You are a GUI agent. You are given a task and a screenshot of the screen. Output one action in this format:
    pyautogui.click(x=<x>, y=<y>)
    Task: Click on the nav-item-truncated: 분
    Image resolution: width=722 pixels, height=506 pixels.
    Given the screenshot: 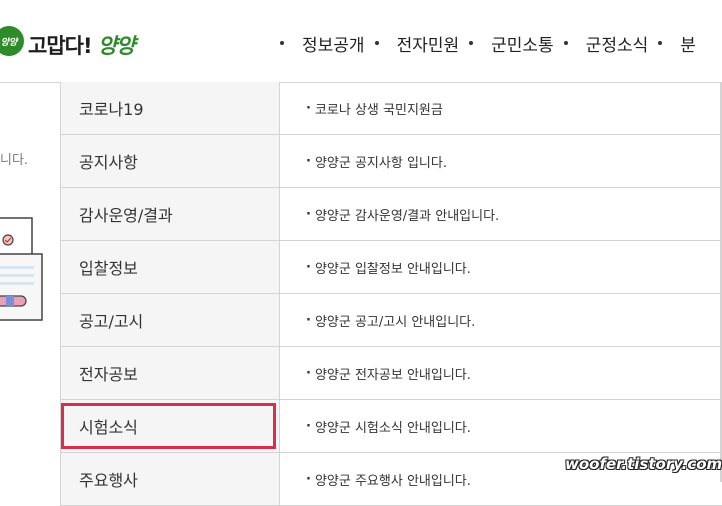 What is the action you would take?
    pyautogui.click(x=672, y=43)
    